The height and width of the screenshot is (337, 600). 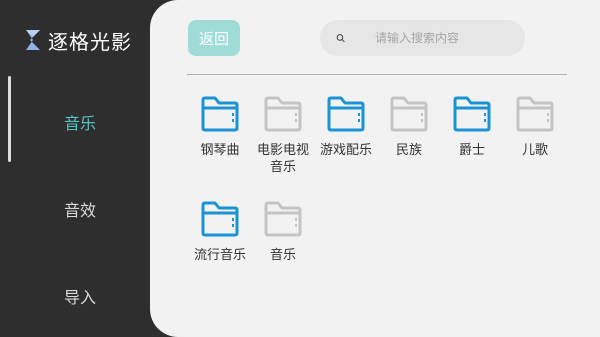 What do you see at coordinates (377, 74) in the screenshot?
I see `divider` at bounding box center [377, 74].